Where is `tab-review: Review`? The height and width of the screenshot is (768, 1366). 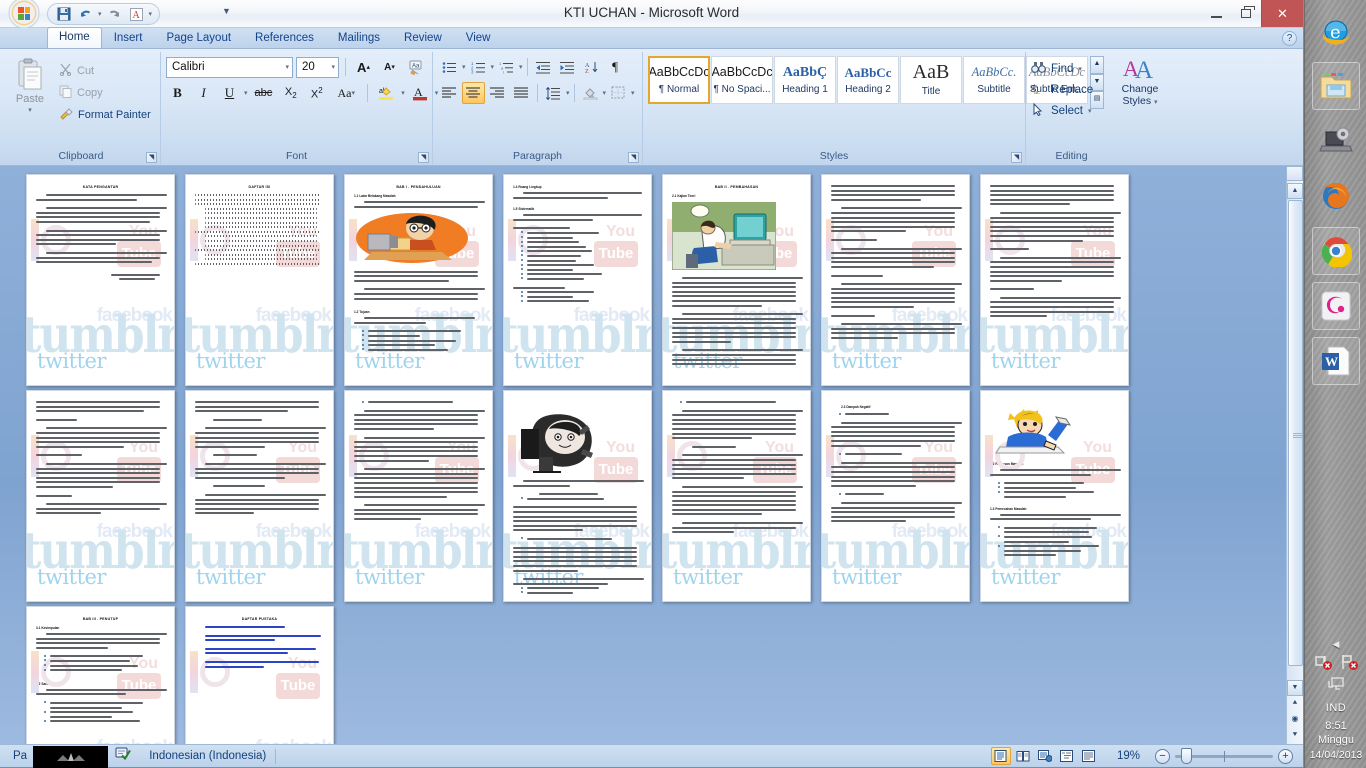
tab-review: Review is located at coordinates (423, 38).